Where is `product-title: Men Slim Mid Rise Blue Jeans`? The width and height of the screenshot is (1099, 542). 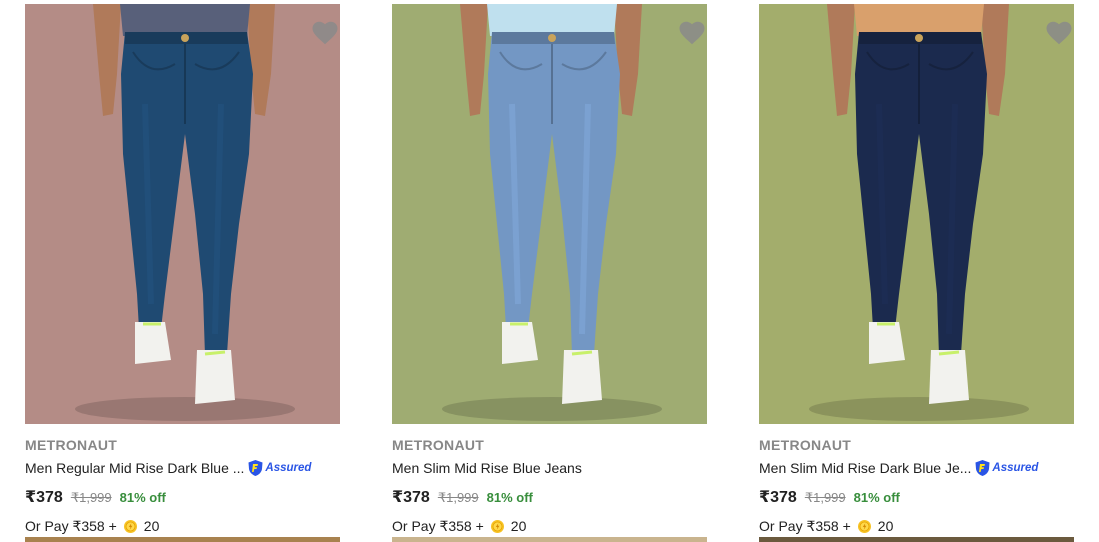 product-title: Men Slim Mid Rise Blue Jeans is located at coordinates (487, 468).